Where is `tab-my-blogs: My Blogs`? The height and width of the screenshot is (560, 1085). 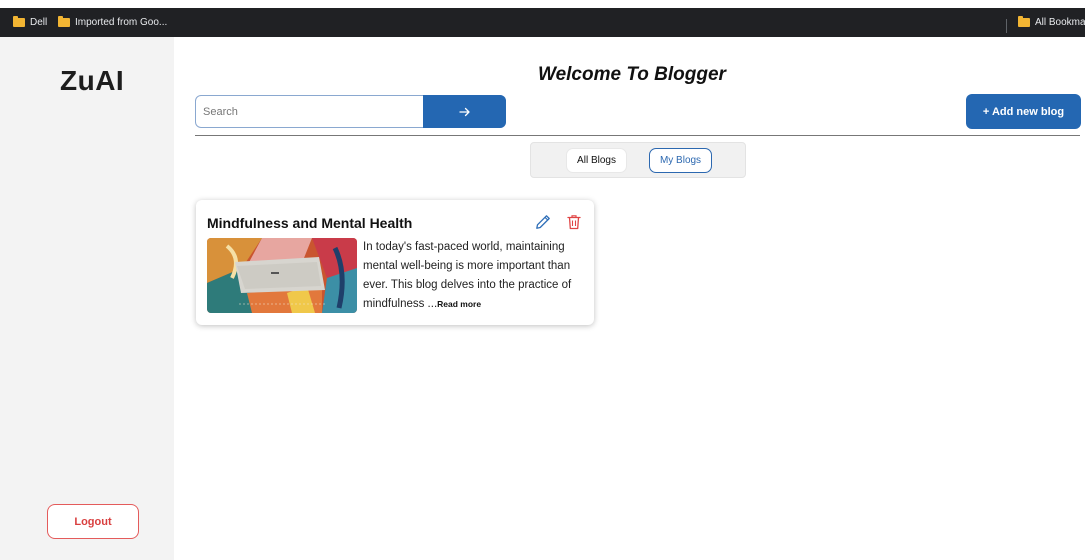
tab-my-blogs: My Blogs is located at coordinates (680, 160).